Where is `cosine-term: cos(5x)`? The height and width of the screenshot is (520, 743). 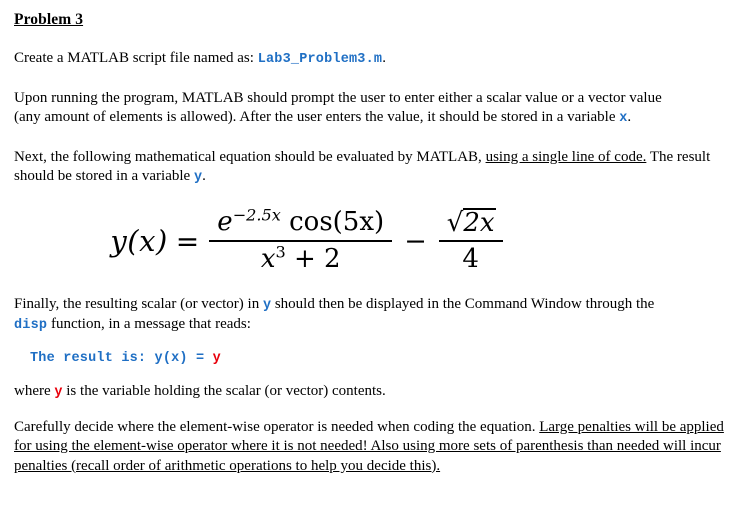 cosine-term: cos(5x) is located at coordinates (337, 222).